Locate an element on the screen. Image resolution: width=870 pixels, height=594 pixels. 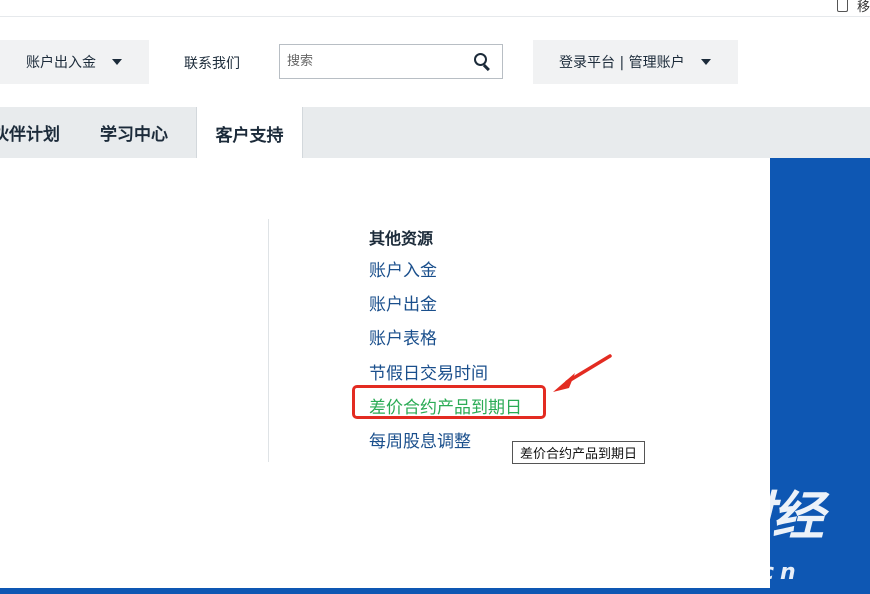
resource-link-account-forms: 账户表格 is located at coordinates (403, 336).